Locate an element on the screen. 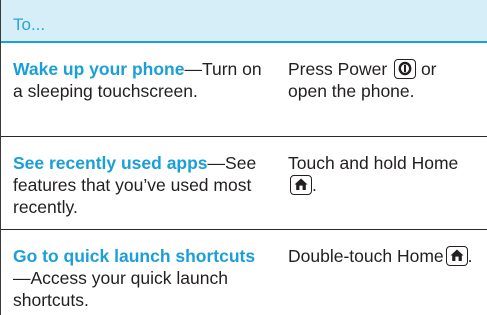  row-title: Wake up your phone is located at coordinates (99, 69).